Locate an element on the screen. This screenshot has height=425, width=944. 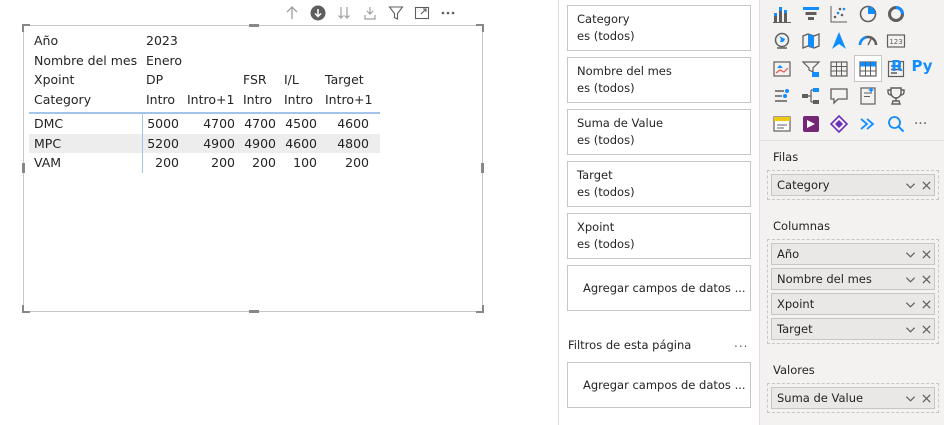
r-script-visual-icon: R is located at coordinates (897, 66).